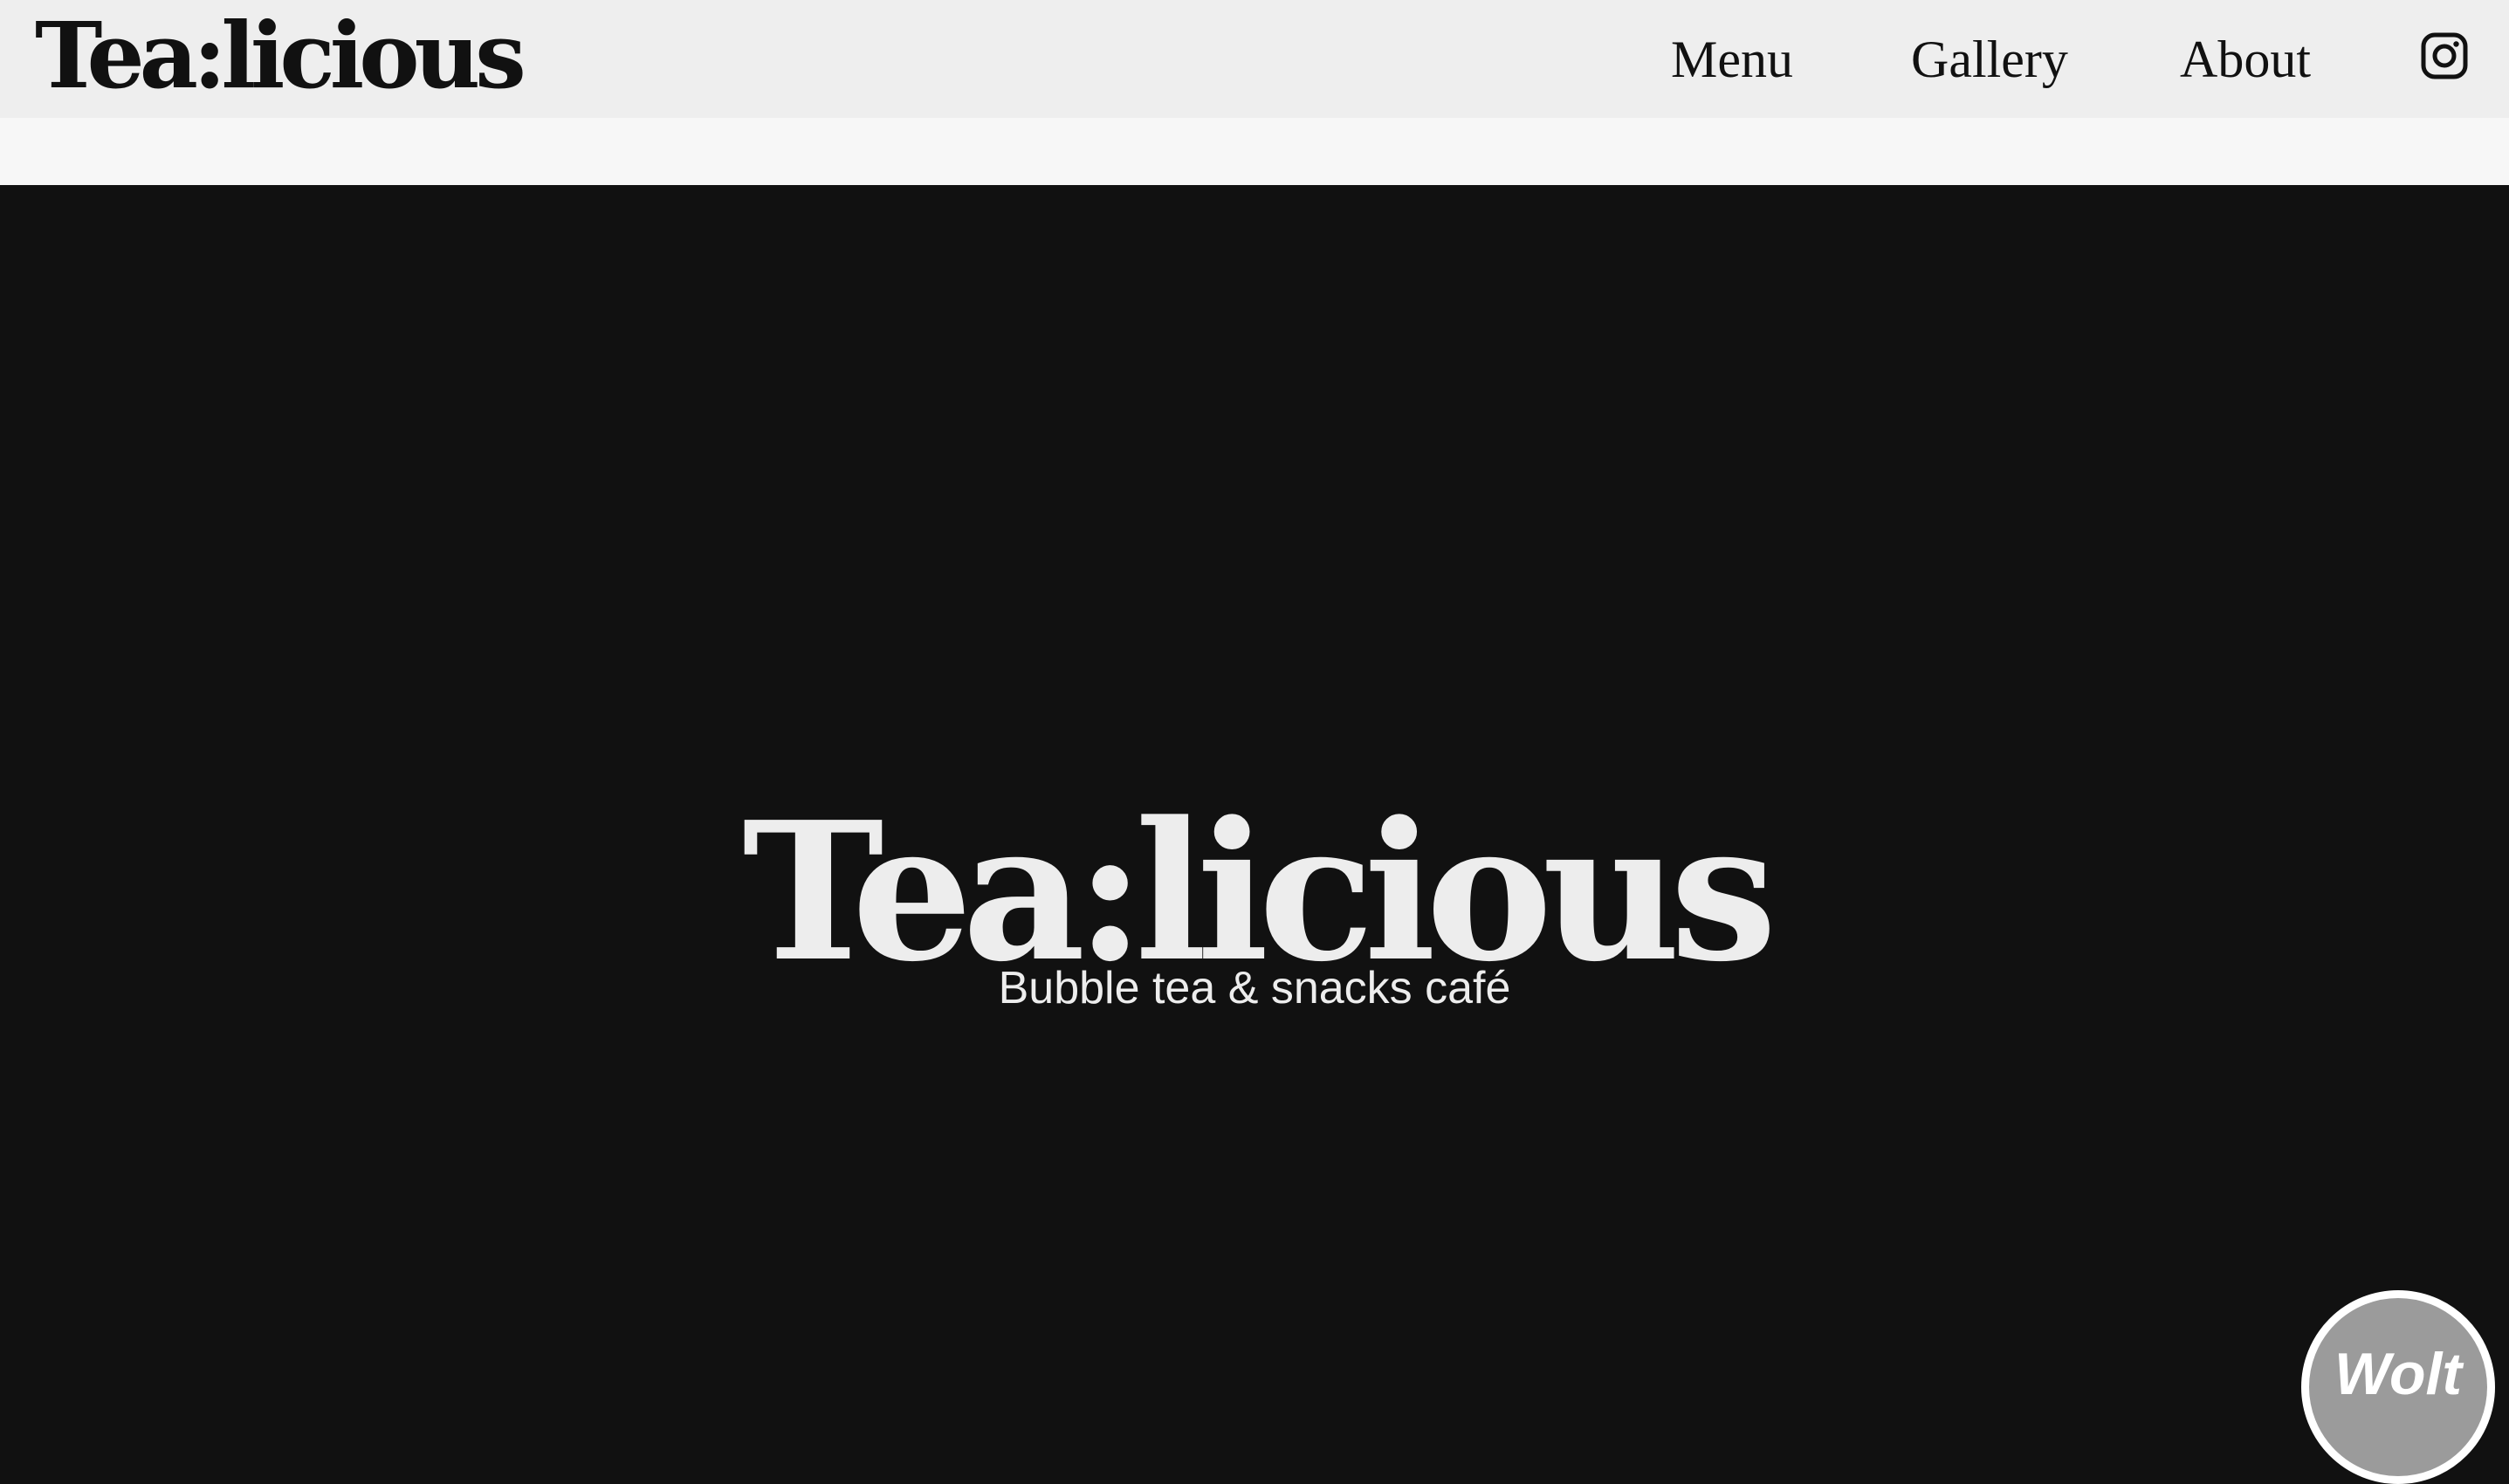 This screenshot has height=1484, width=2509. I want to click on instagram-icon, so click(2444, 56).